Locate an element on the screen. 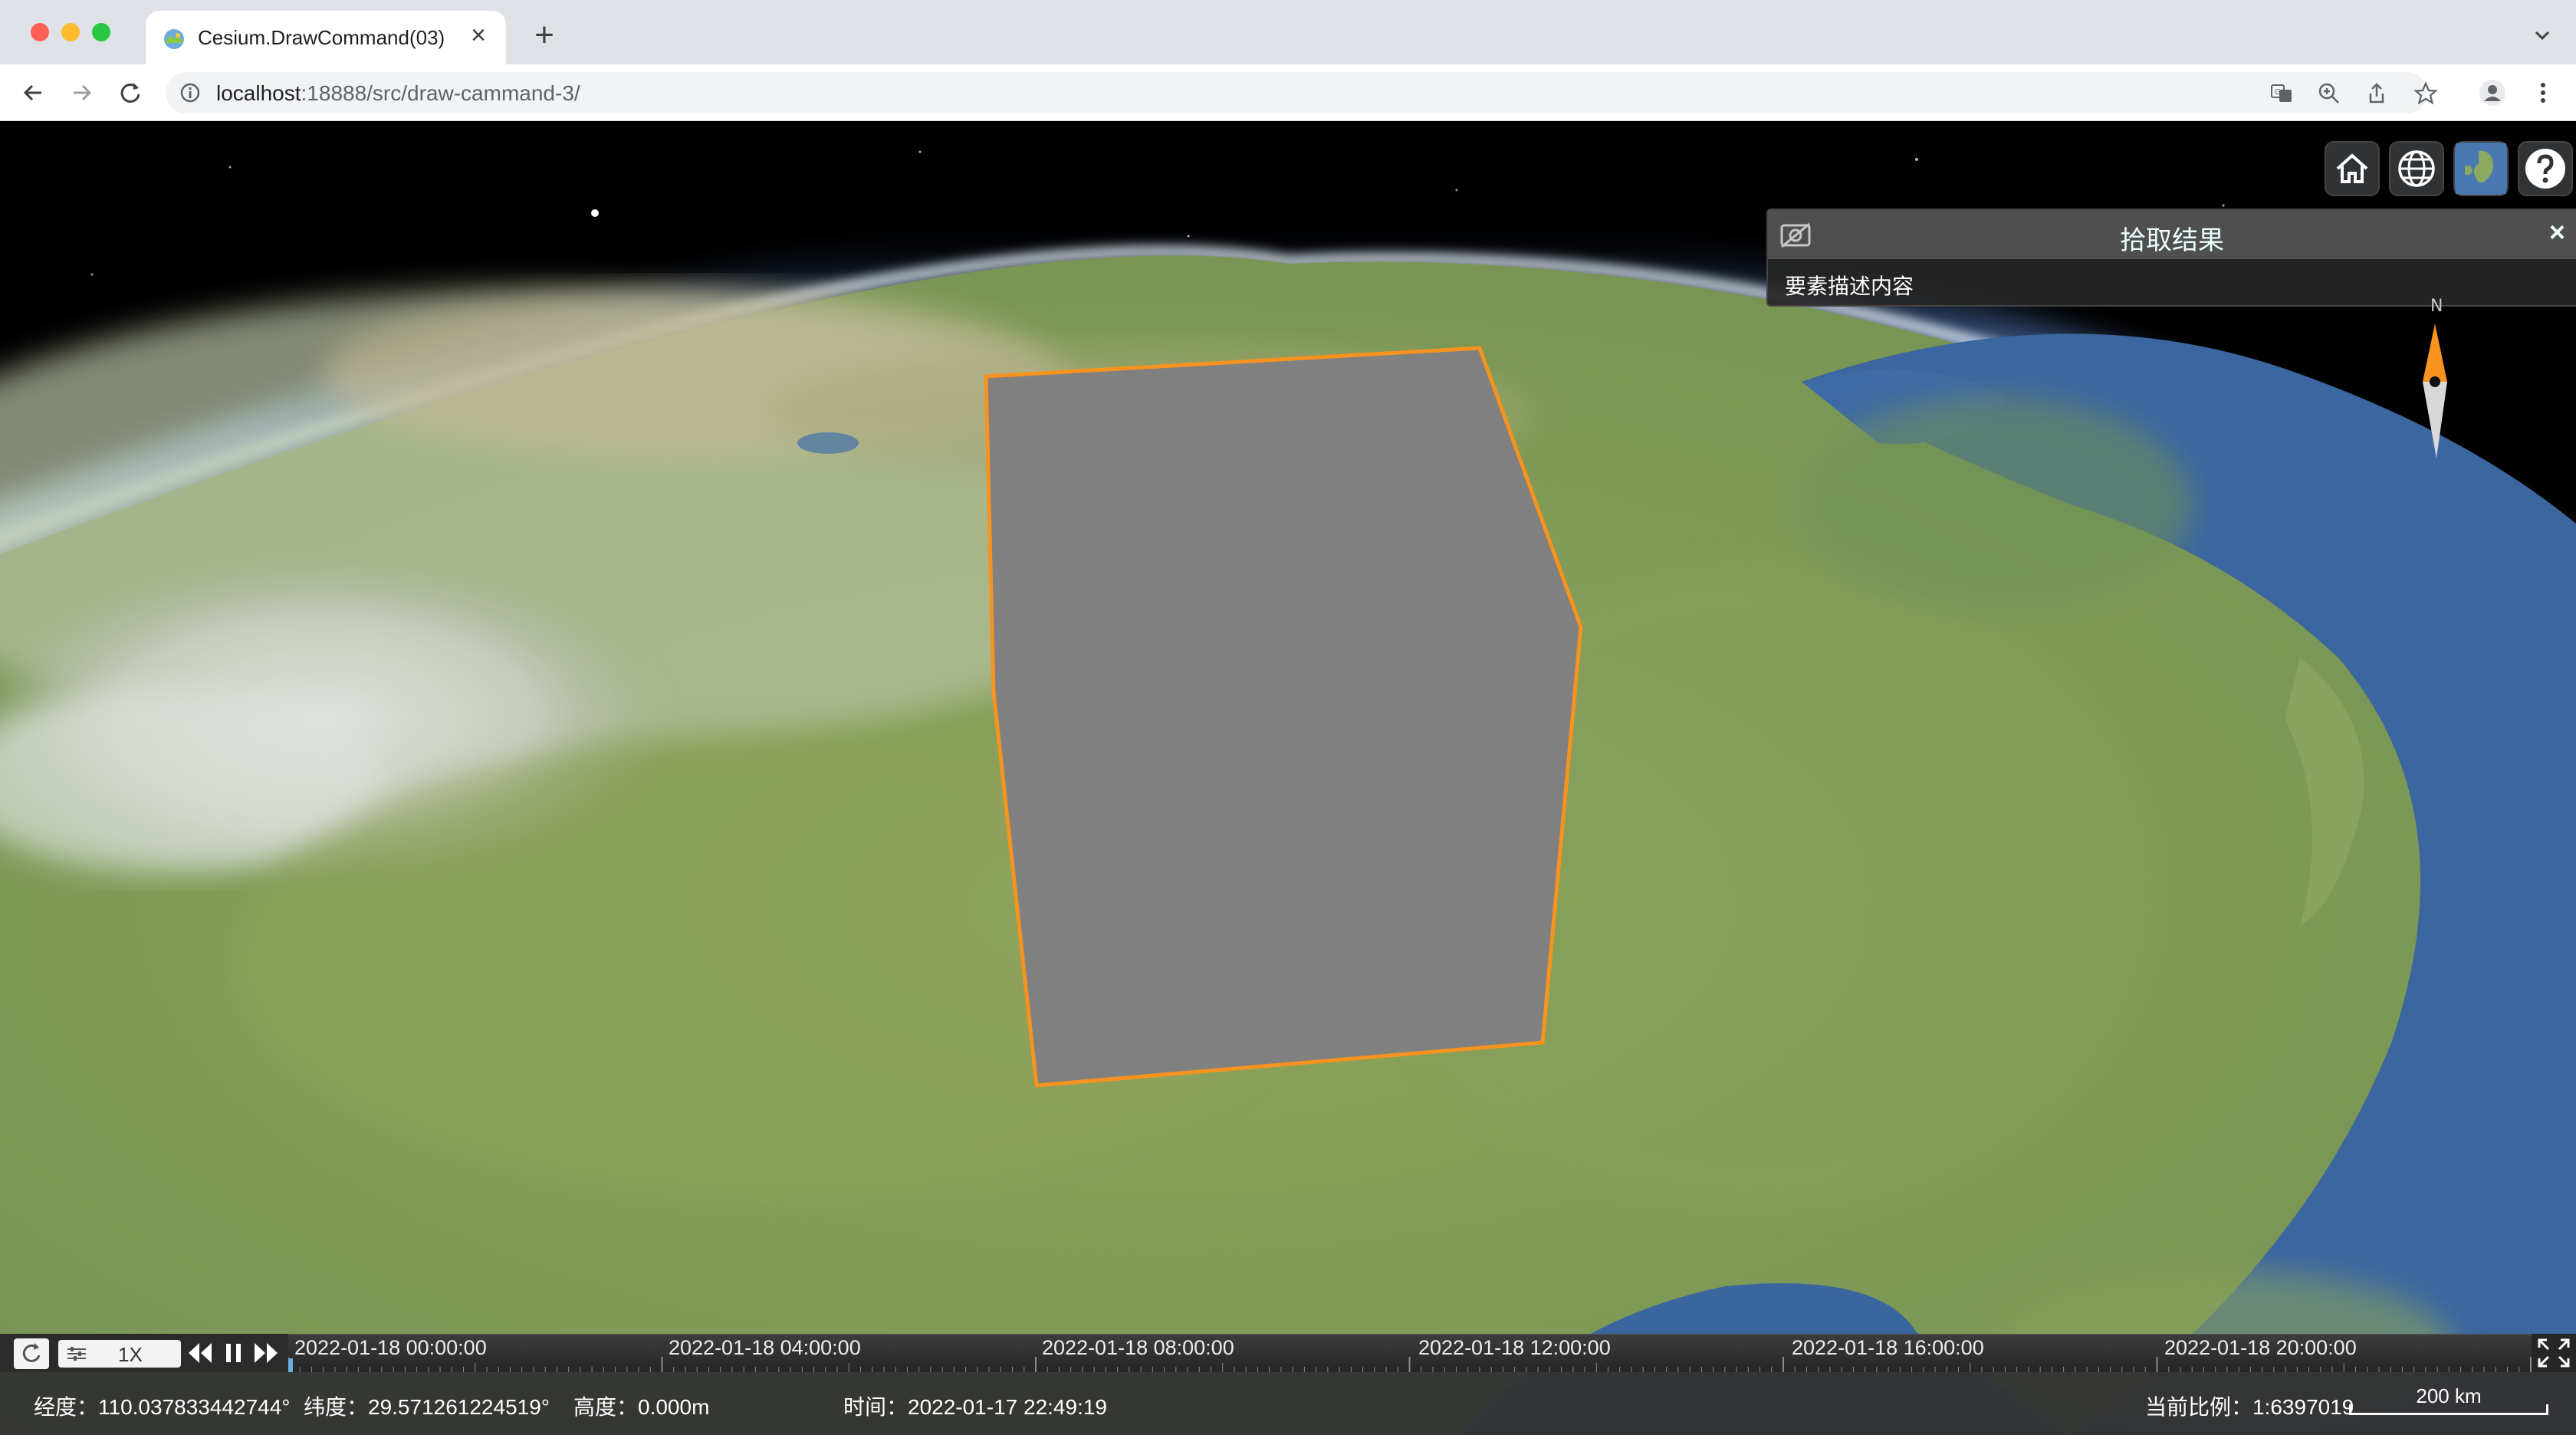  share-icon is located at coordinates (2376, 93).